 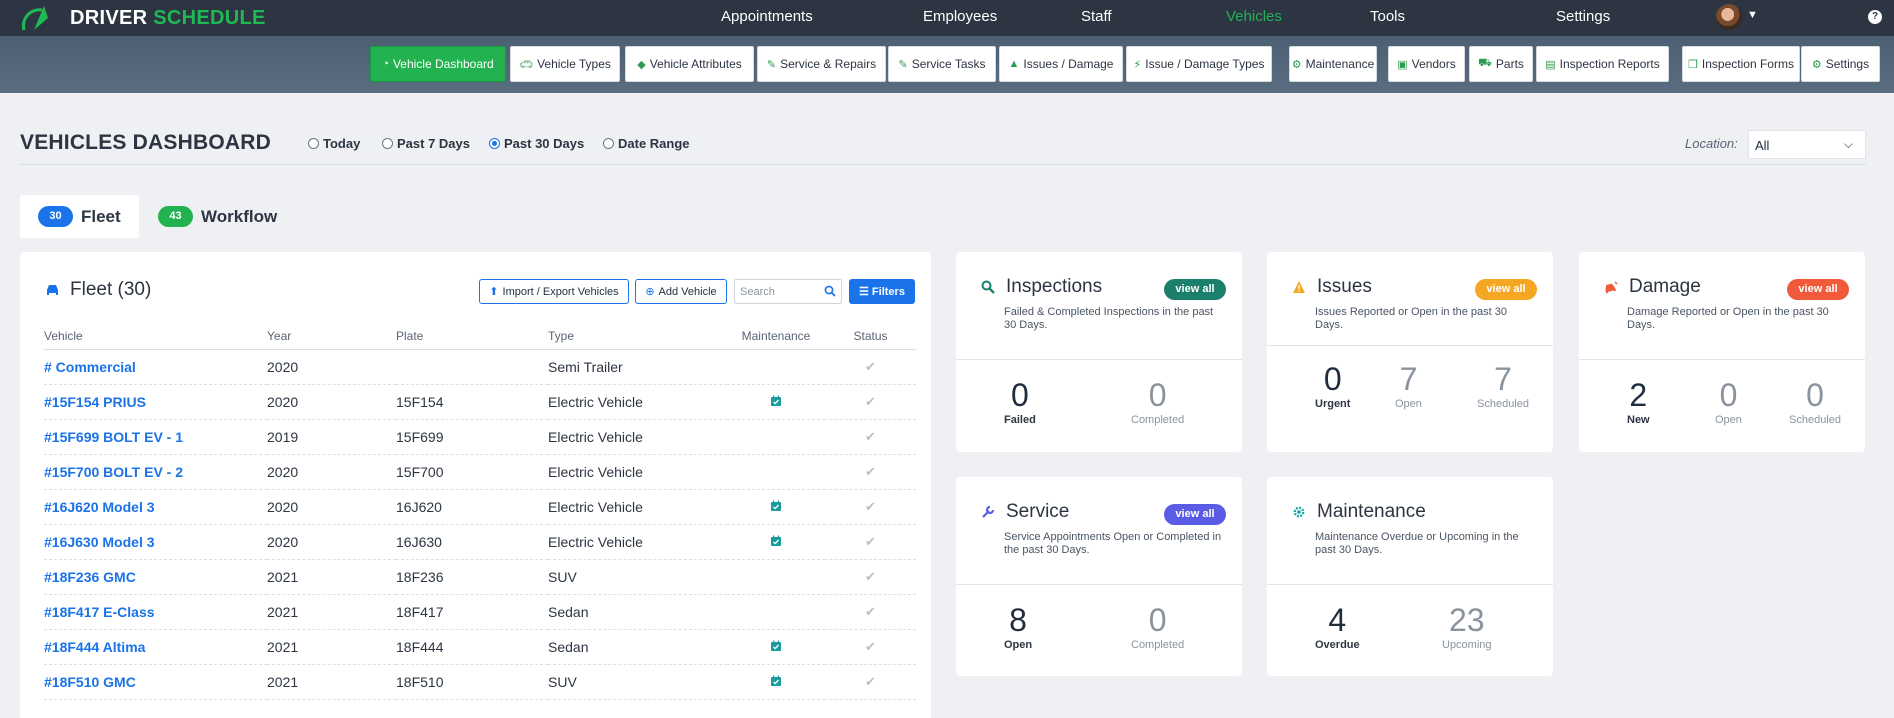 I want to click on nav-appointments: Appointments, so click(x=767, y=16).